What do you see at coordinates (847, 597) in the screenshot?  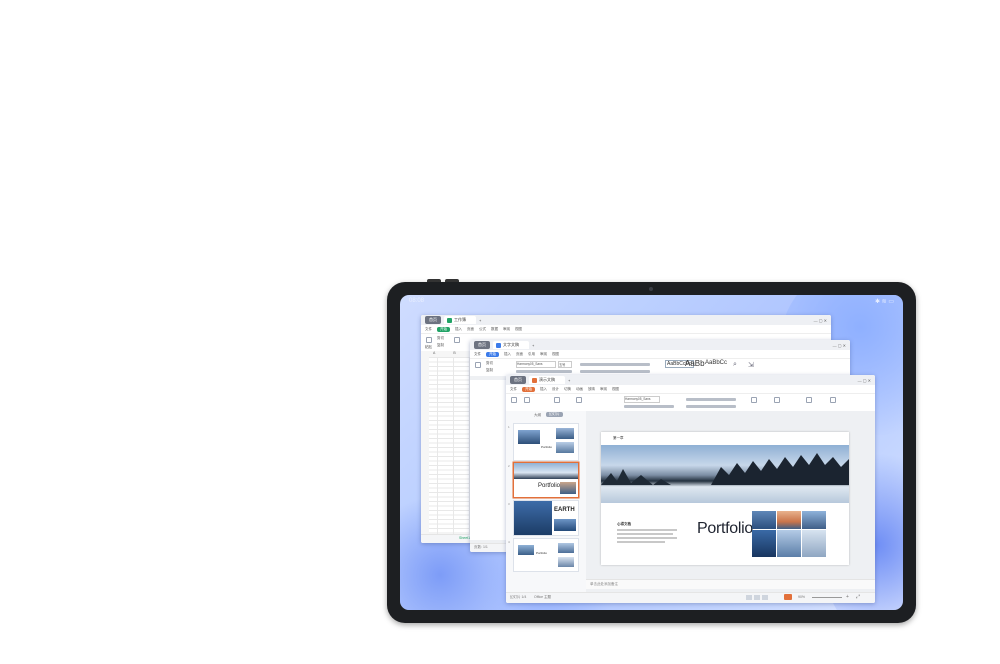 I see `zoom-in-icon: +` at bounding box center [847, 597].